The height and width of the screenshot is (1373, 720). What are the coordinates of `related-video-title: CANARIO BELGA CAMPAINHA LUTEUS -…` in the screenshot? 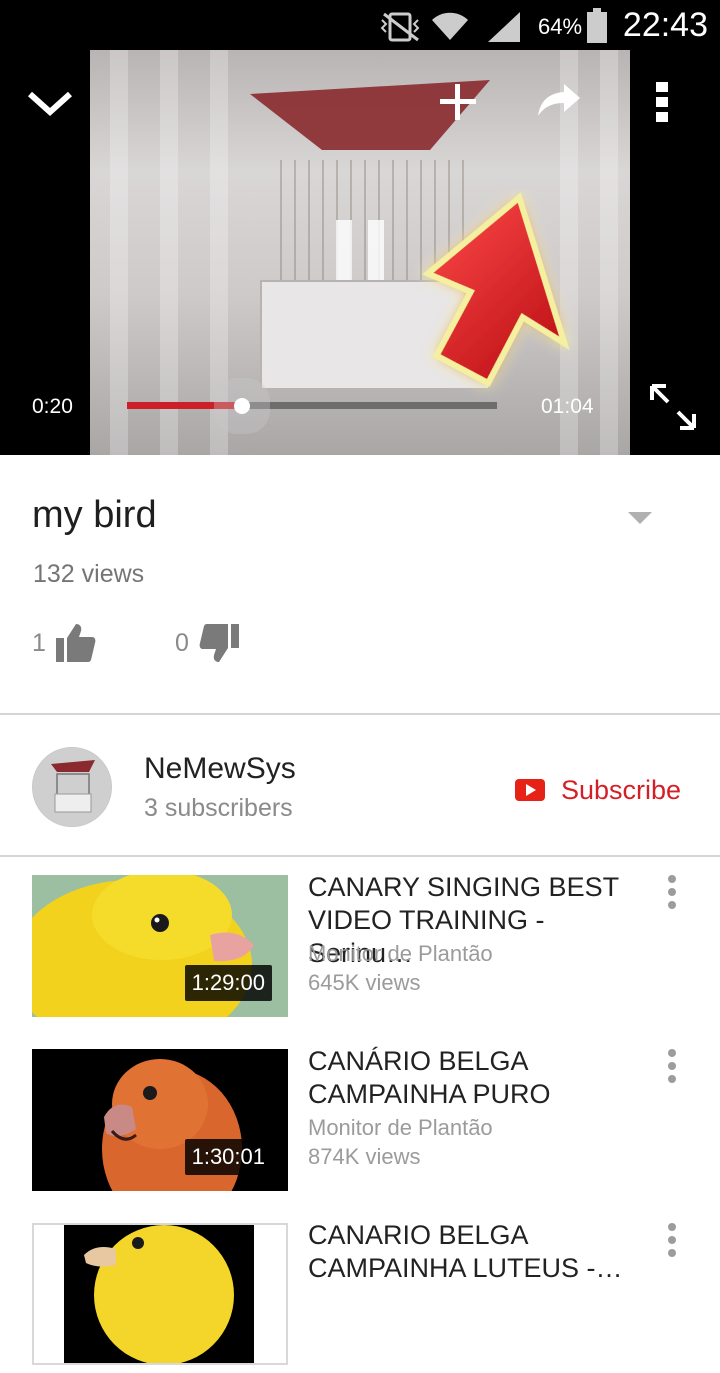 It's located at (480, 1252).